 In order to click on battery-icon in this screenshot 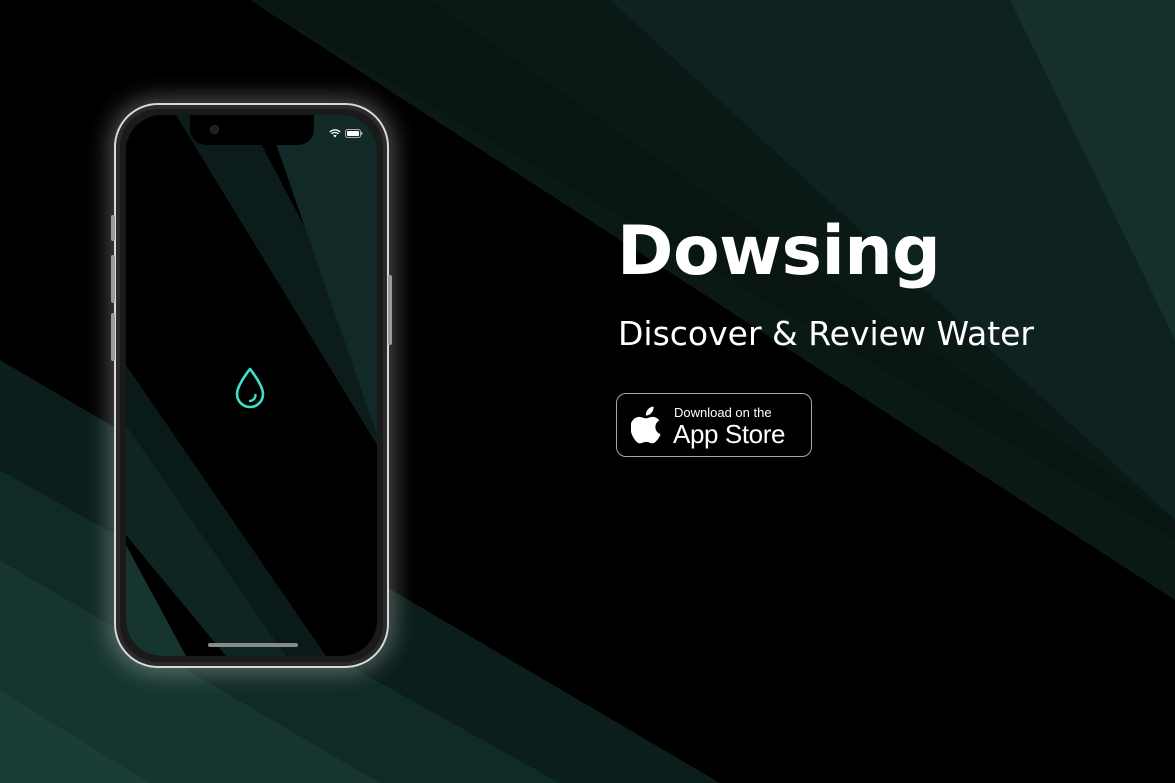, I will do `click(354, 133)`.